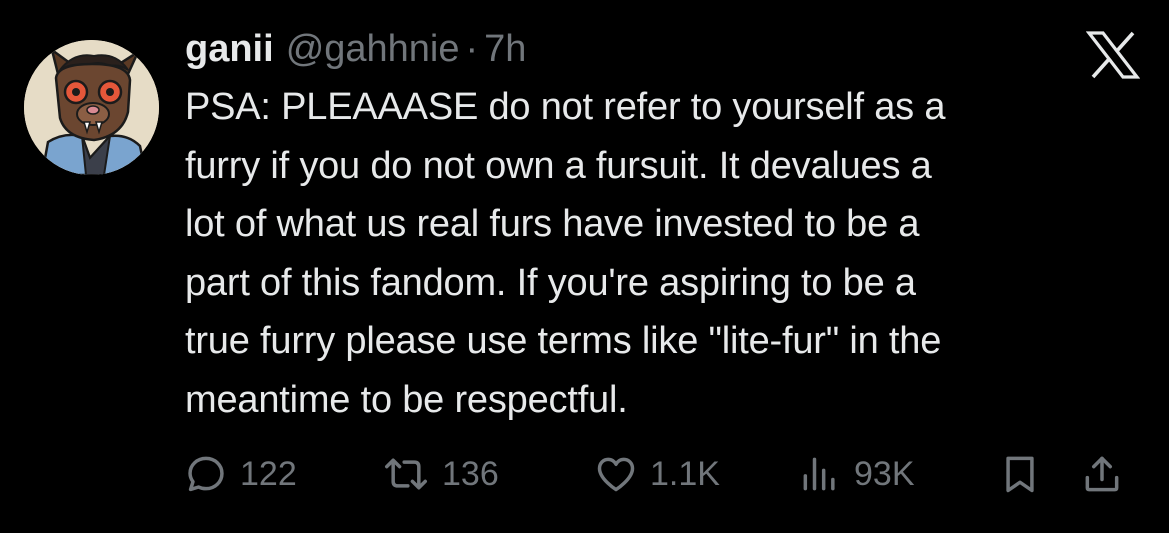 This screenshot has width=1169, height=533. I want to click on bookmark-button, so click(1020, 474).